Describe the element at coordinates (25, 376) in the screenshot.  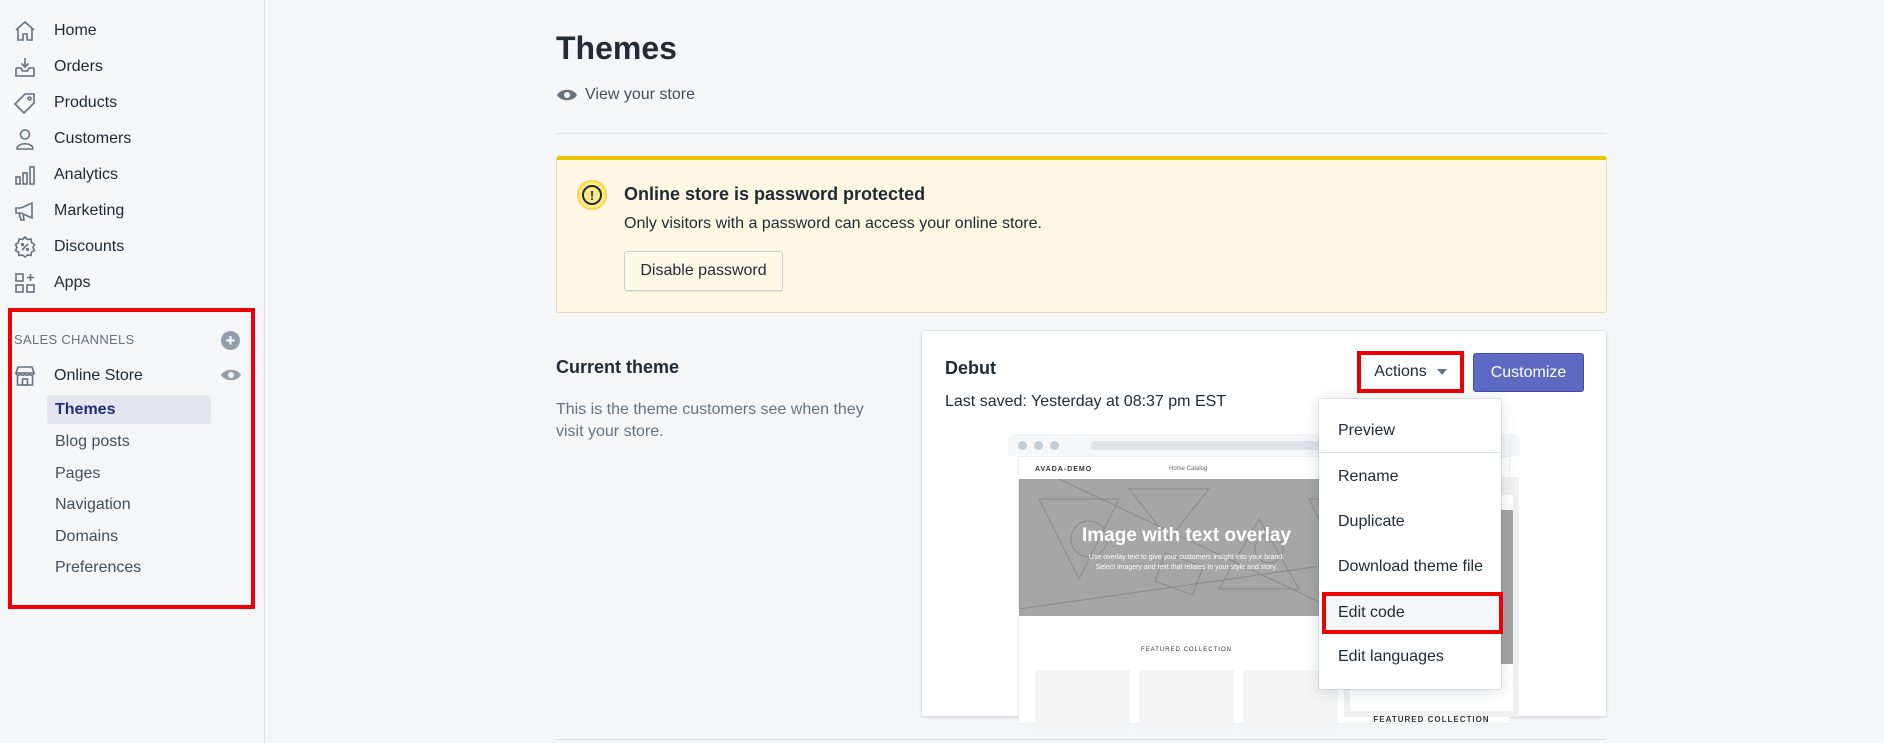
I see `store-icon` at that location.